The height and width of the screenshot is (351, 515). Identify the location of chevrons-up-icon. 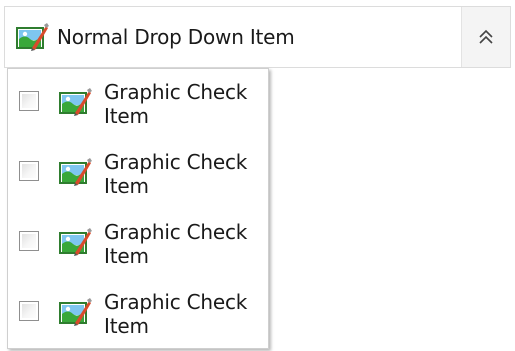
(486, 36).